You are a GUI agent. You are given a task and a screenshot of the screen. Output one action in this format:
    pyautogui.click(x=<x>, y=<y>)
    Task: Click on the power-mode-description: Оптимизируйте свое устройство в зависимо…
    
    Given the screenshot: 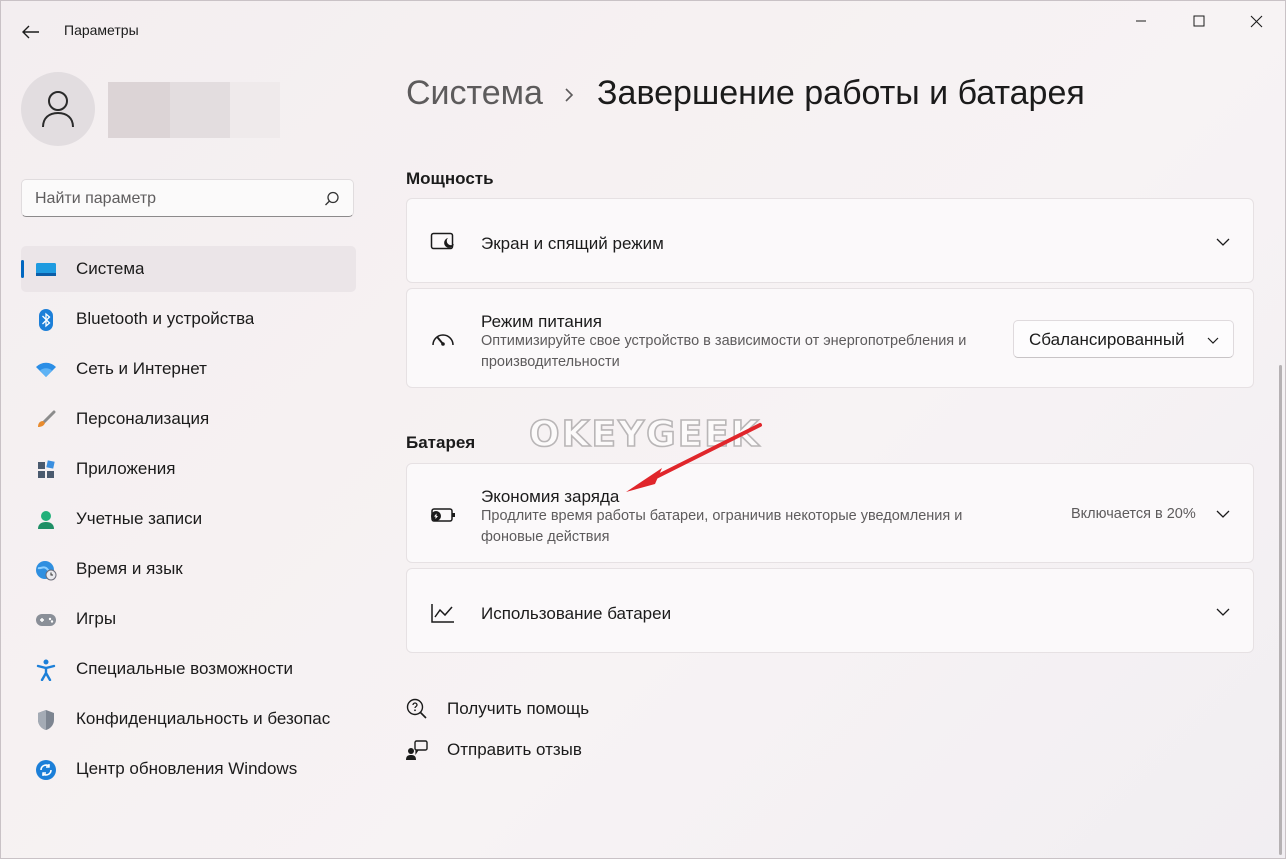 What is the action you would take?
    pyautogui.click(x=724, y=351)
    